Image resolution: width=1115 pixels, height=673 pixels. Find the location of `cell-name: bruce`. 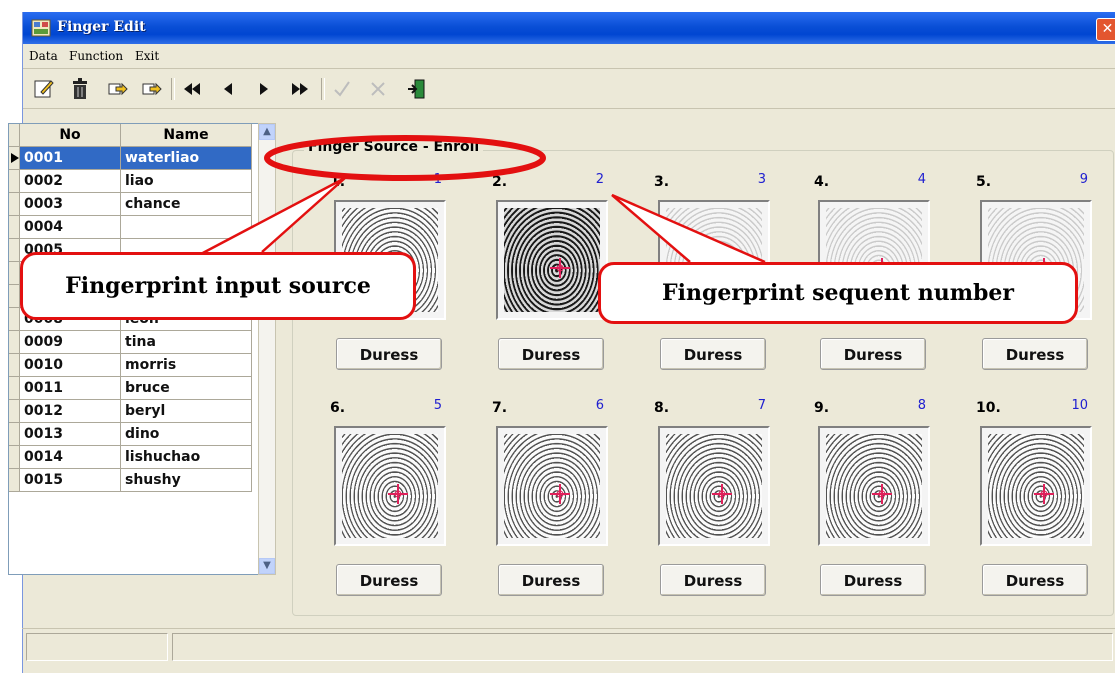

cell-name: bruce is located at coordinates (186, 388).